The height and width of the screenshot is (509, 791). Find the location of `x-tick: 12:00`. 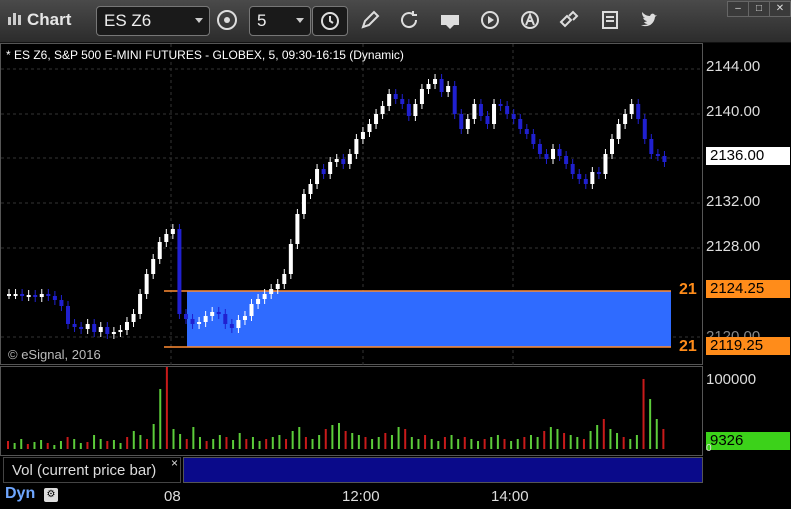

x-tick: 12:00 is located at coordinates (361, 496).